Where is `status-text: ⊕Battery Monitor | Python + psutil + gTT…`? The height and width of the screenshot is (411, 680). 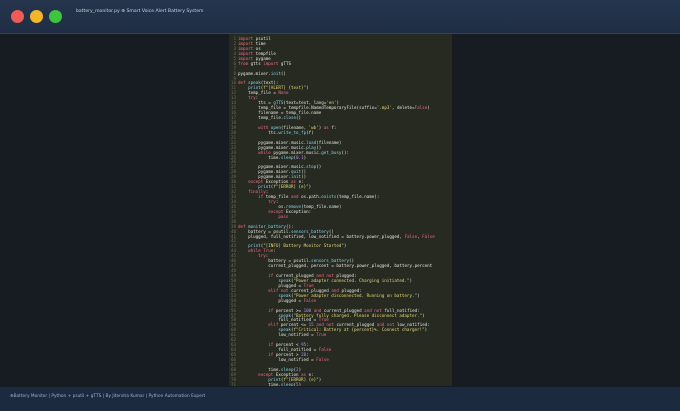
status-text: ⊕Battery Monitor | Python + psutil + gTT… is located at coordinates (108, 396).